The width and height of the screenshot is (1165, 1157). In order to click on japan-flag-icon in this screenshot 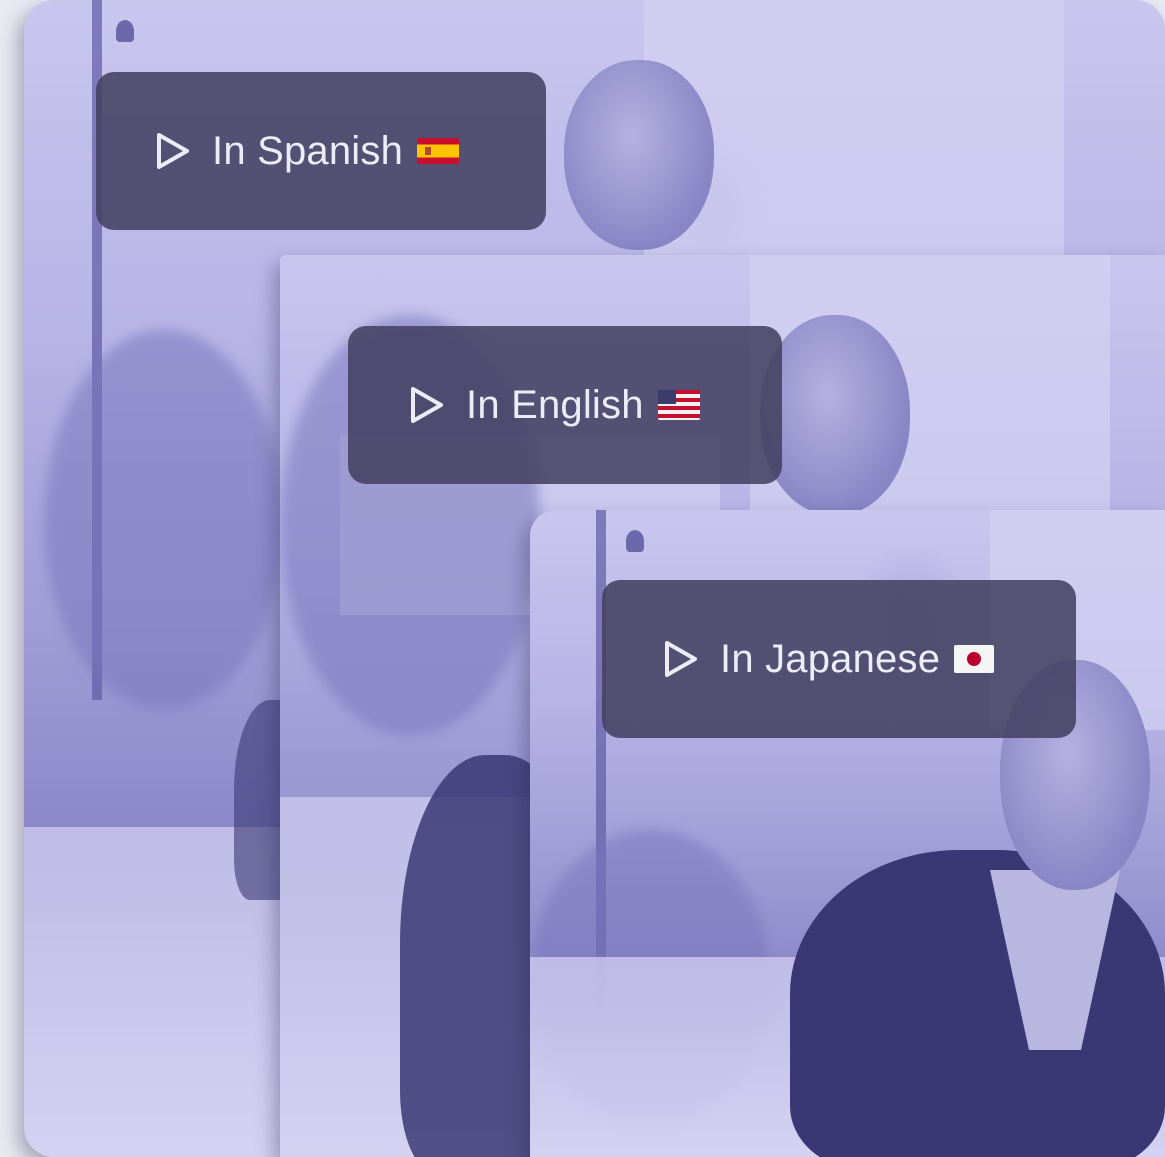, I will do `click(974, 659)`.